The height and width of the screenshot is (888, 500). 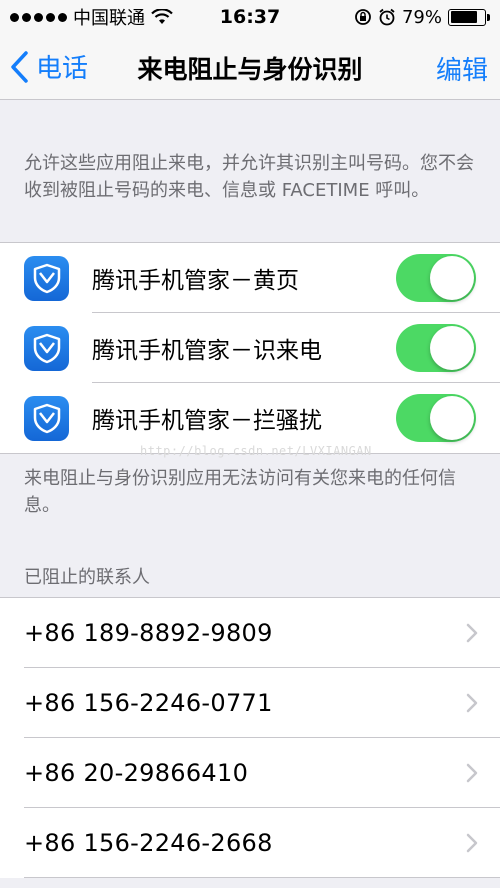 What do you see at coordinates (250, 17) in the screenshot?
I see `status-bar: 中国联通 16:37 79%` at bounding box center [250, 17].